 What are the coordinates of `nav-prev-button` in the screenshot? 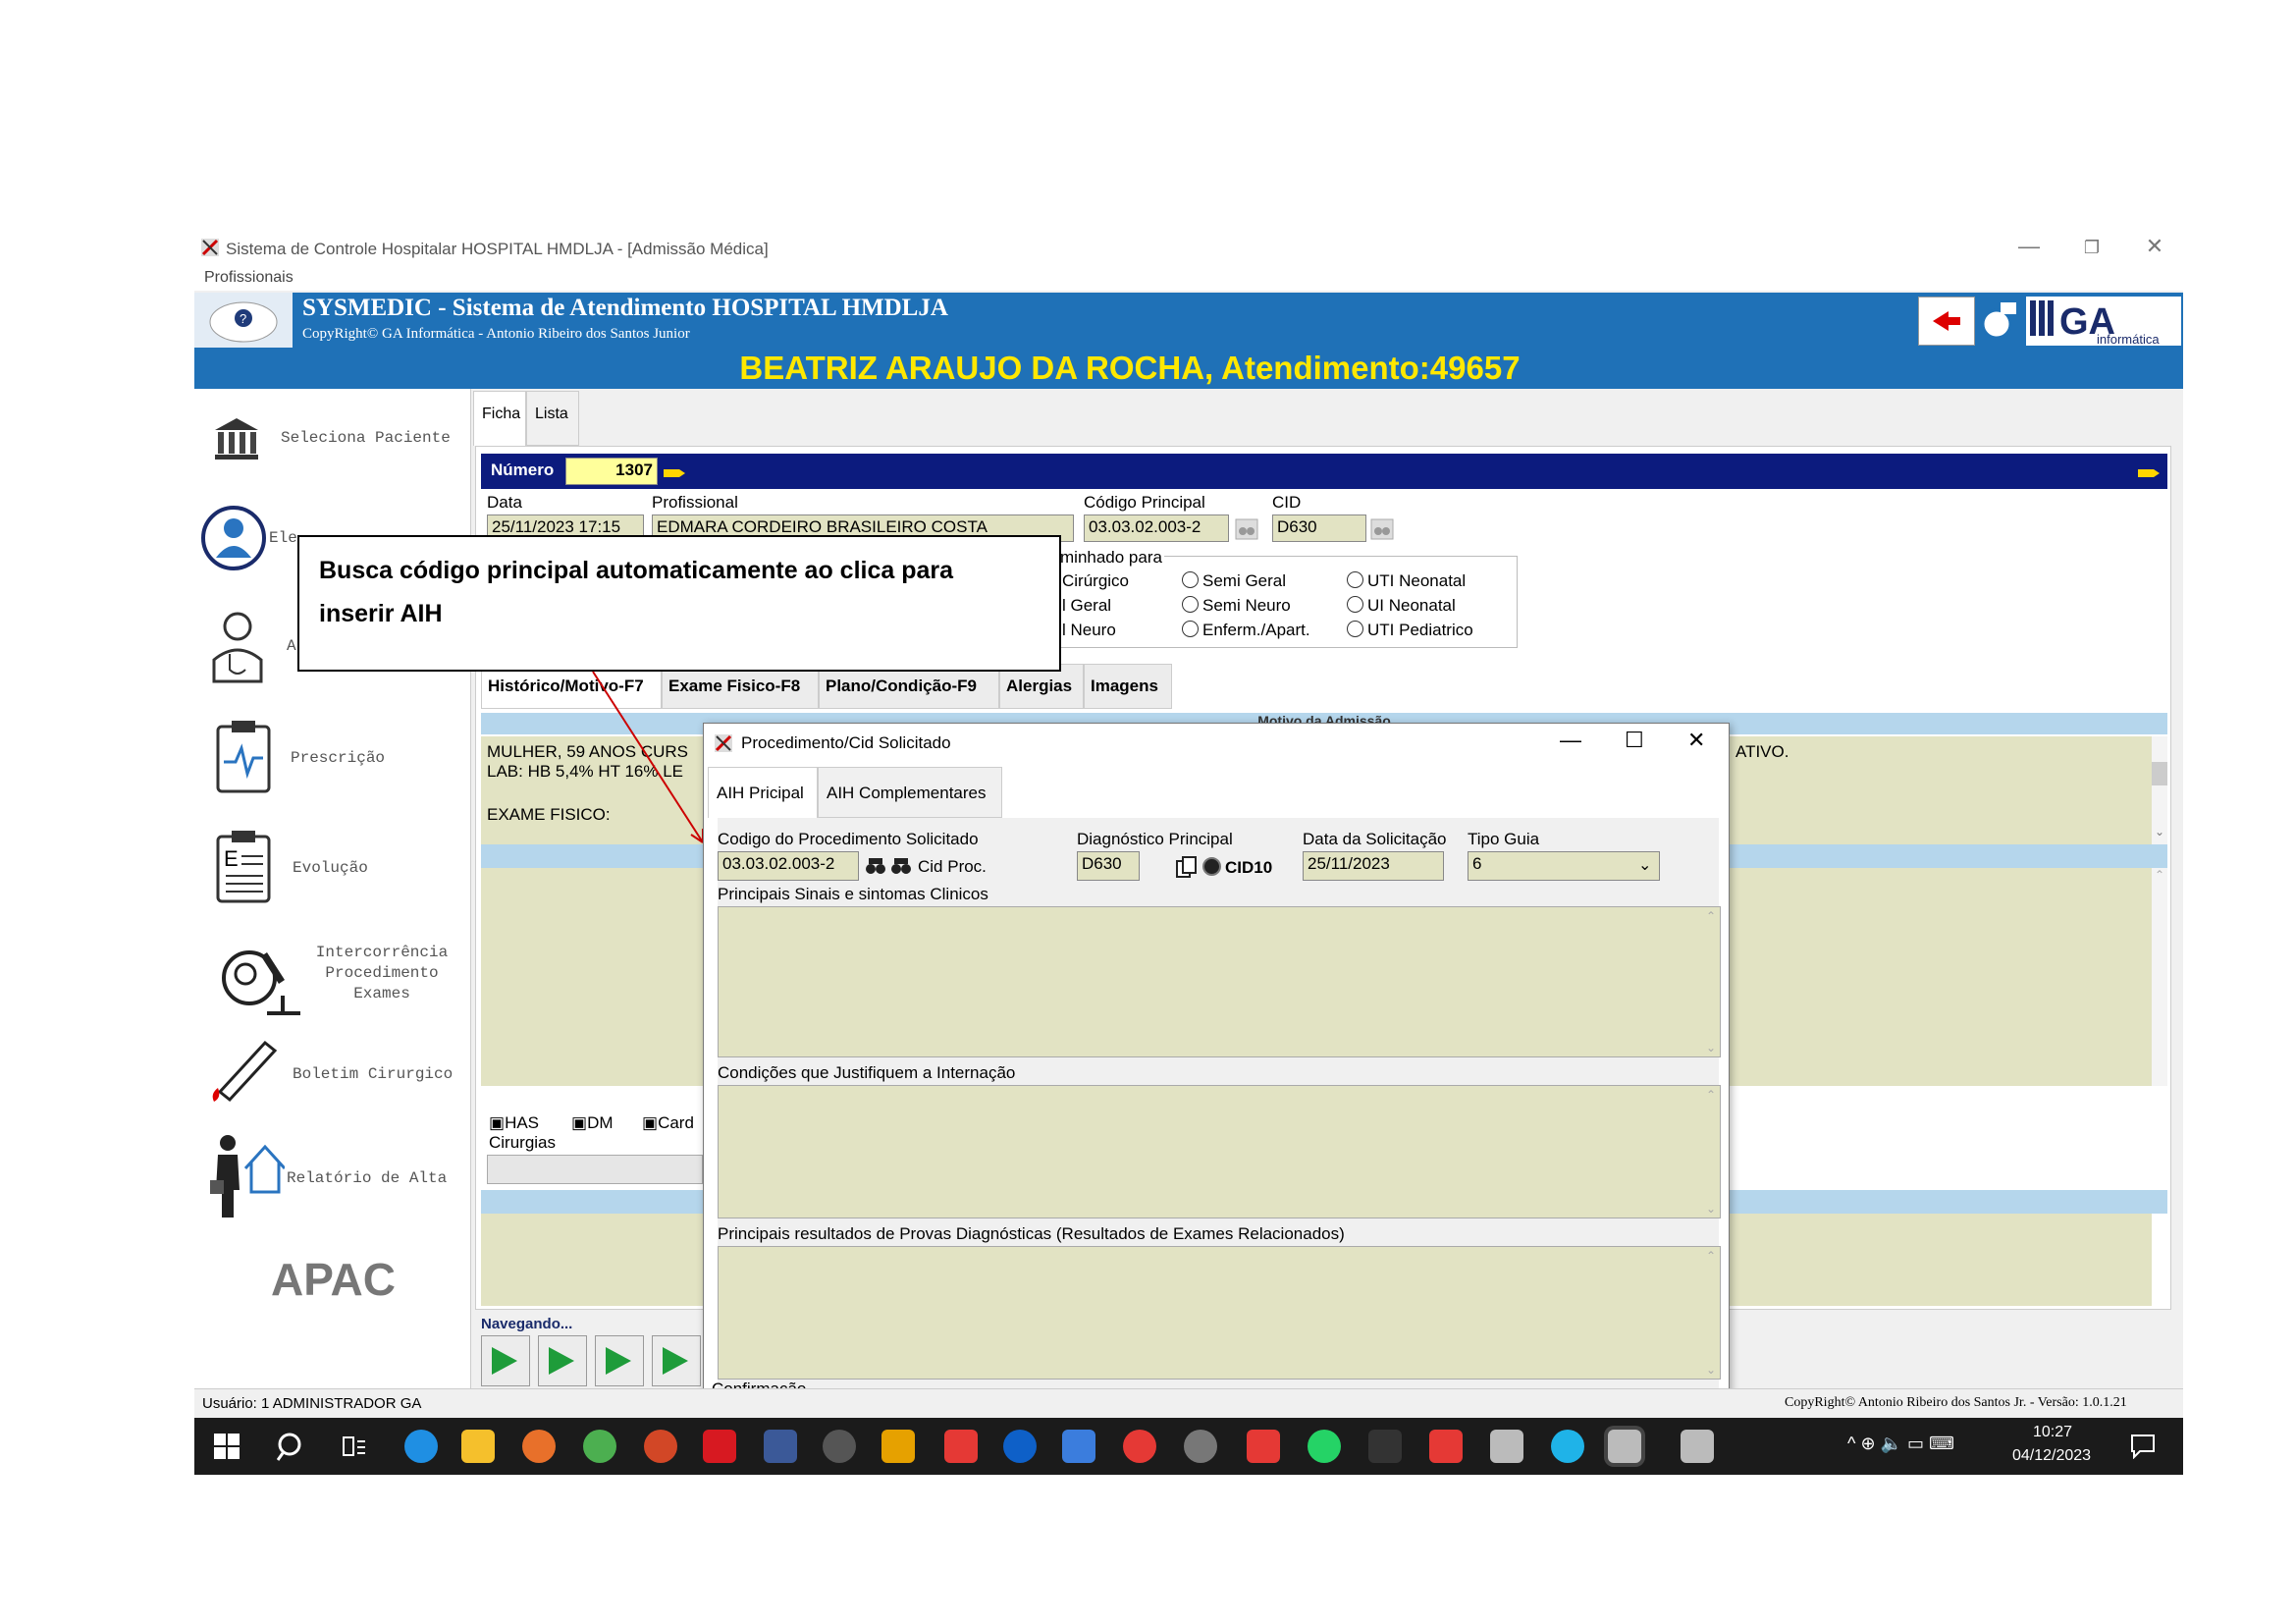 It's located at (562, 1360).